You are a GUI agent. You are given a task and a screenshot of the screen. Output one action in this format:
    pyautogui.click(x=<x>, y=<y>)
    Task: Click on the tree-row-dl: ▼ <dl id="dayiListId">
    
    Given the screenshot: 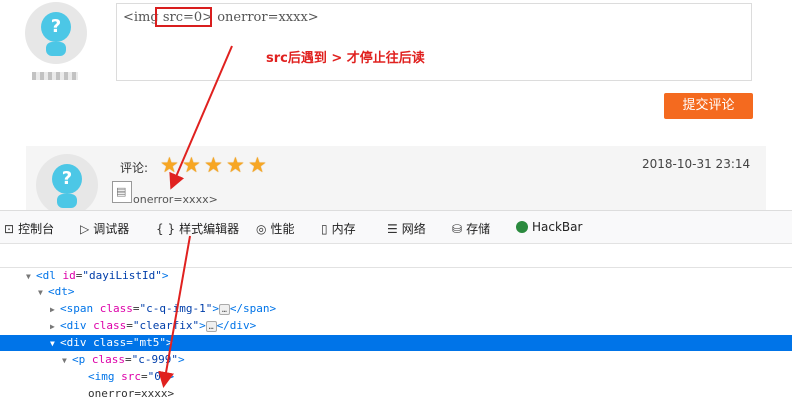 What is the action you would take?
    pyautogui.click(x=97, y=276)
    